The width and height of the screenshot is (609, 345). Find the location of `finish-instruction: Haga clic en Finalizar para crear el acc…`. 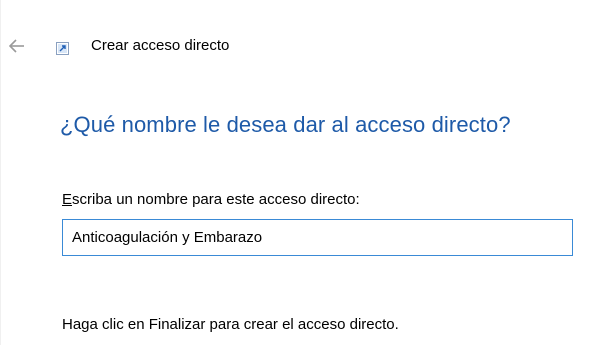

finish-instruction: Haga clic en Finalizar para crear el acc… is located at coordinates (230, 324).